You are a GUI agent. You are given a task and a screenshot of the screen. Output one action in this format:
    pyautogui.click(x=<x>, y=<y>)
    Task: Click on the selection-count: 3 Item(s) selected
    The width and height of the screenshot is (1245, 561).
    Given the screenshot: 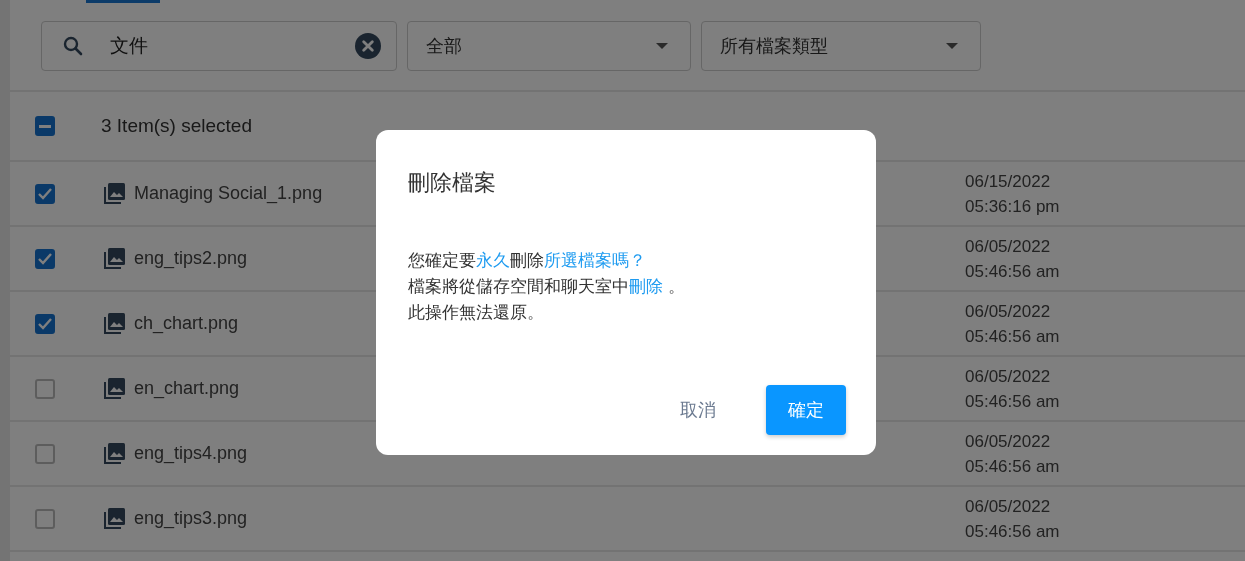 What is the action you would take?
    pyautogui.click(x=176, y=126)
    